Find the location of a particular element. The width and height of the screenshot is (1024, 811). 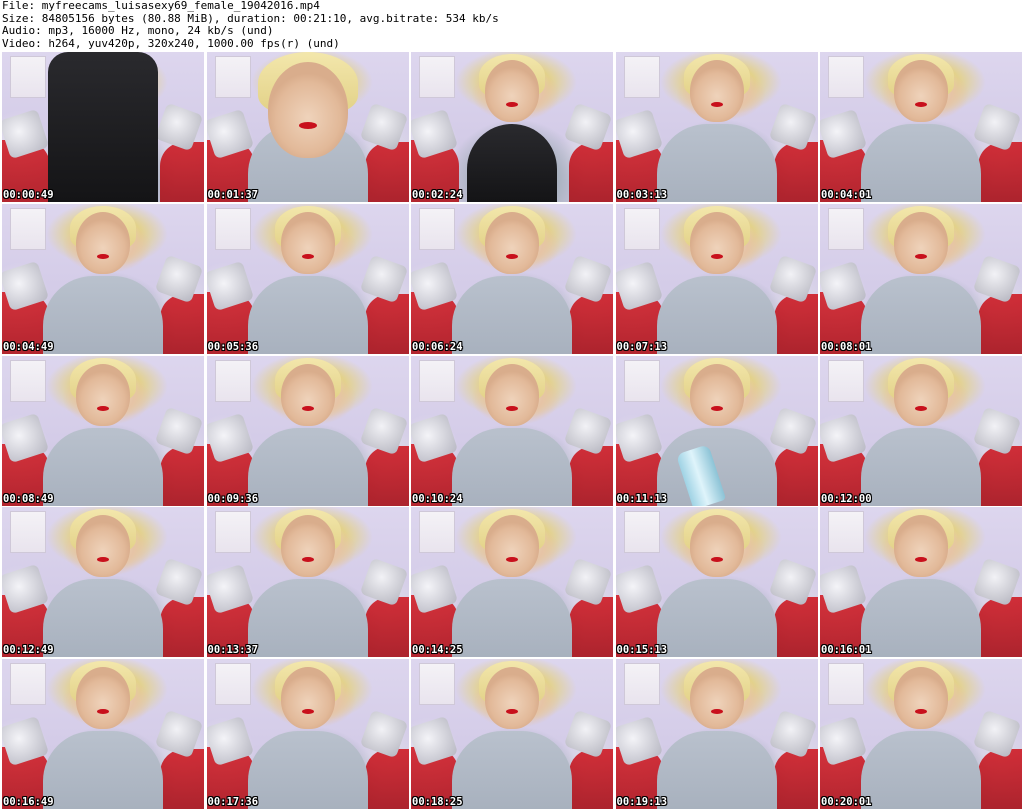

thumbnail-timestamp: 00:17:36 is located at coordinates (233, 802).